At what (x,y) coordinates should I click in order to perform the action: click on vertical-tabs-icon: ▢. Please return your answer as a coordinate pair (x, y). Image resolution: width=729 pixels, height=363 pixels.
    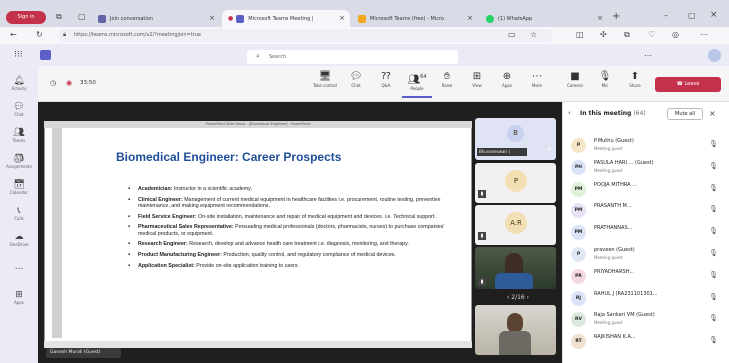
    Looking at the image, I should click on (82, 16).